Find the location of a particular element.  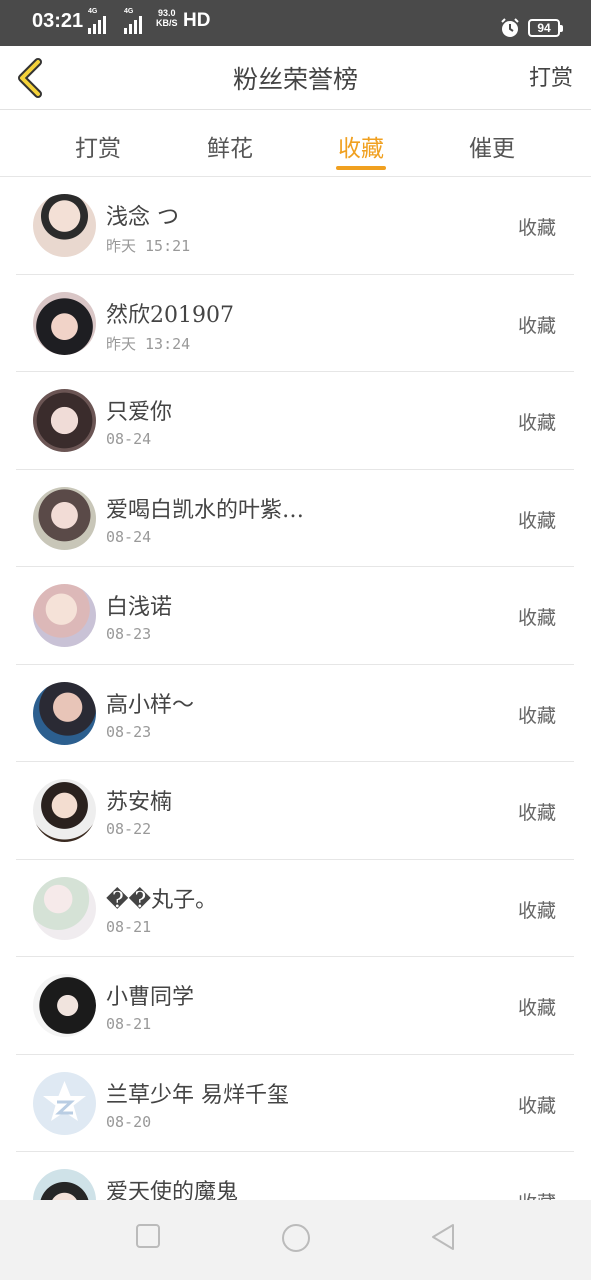

status-bar: 03:21 4G 4G 93.0 KB/S HD 94 is located at coordinates (295, 23).